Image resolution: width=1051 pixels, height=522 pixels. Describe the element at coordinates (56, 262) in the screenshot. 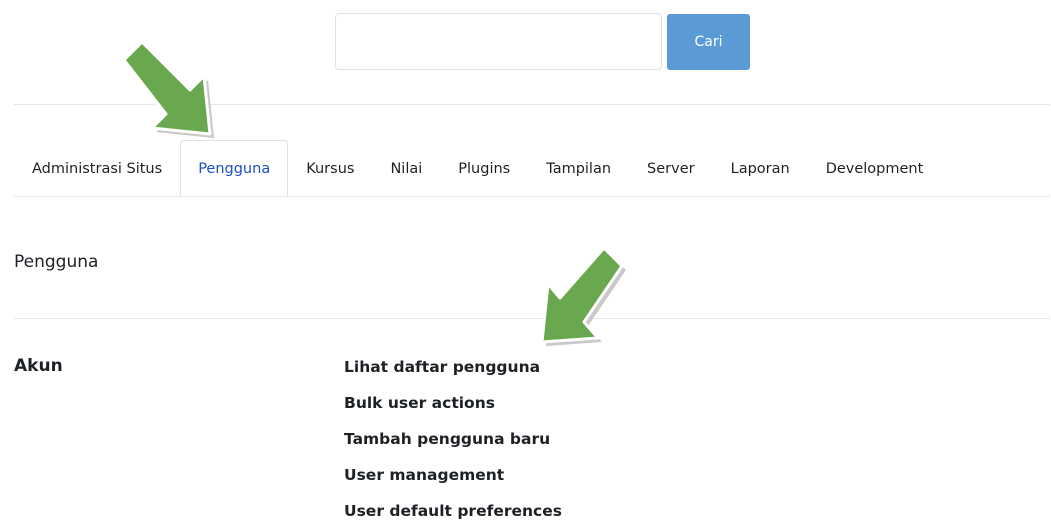

I see `page-title: Pengguna` at that location.